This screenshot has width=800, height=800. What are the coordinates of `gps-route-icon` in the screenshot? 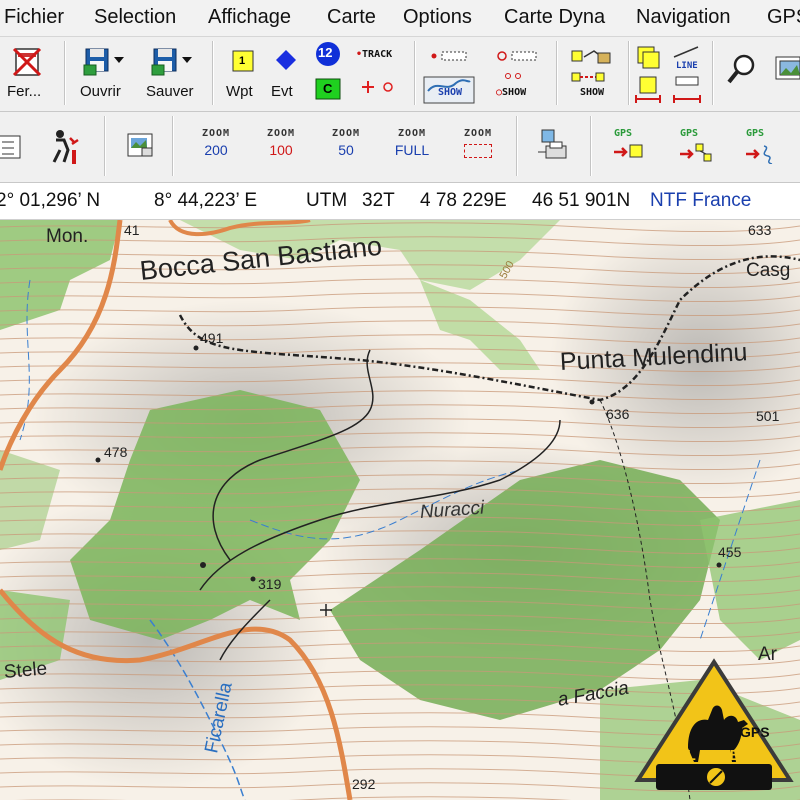 It's located at (696, 152).